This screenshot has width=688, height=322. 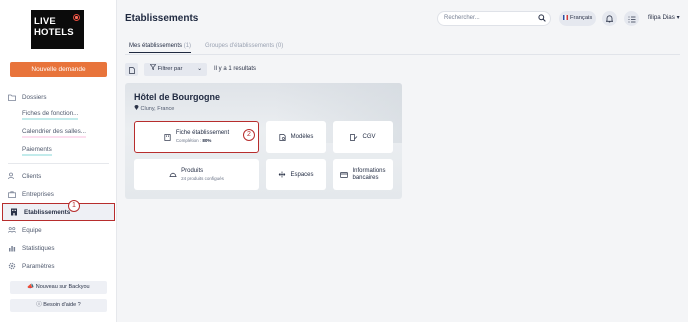 What do you see at coordinates (58, 97) in the screenshot?
I see `sidebar-item-dossiers: Dossiers` at bounding box center [58, 97].